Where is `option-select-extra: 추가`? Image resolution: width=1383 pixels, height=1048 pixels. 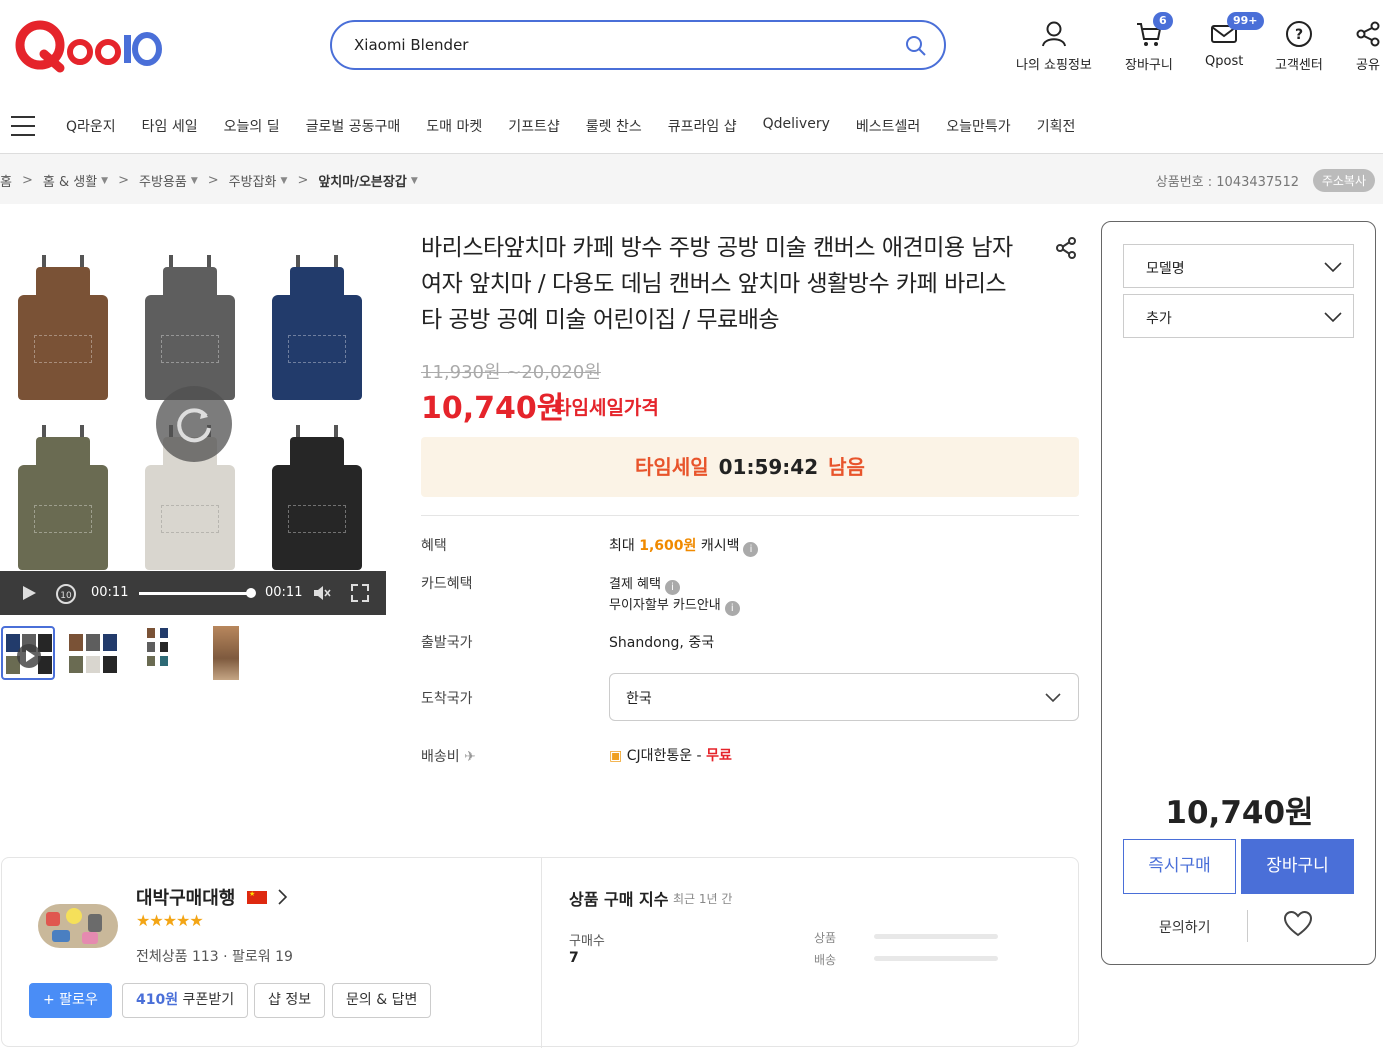 option-select-extra: 추가 is located at coordinates (1238, 316).